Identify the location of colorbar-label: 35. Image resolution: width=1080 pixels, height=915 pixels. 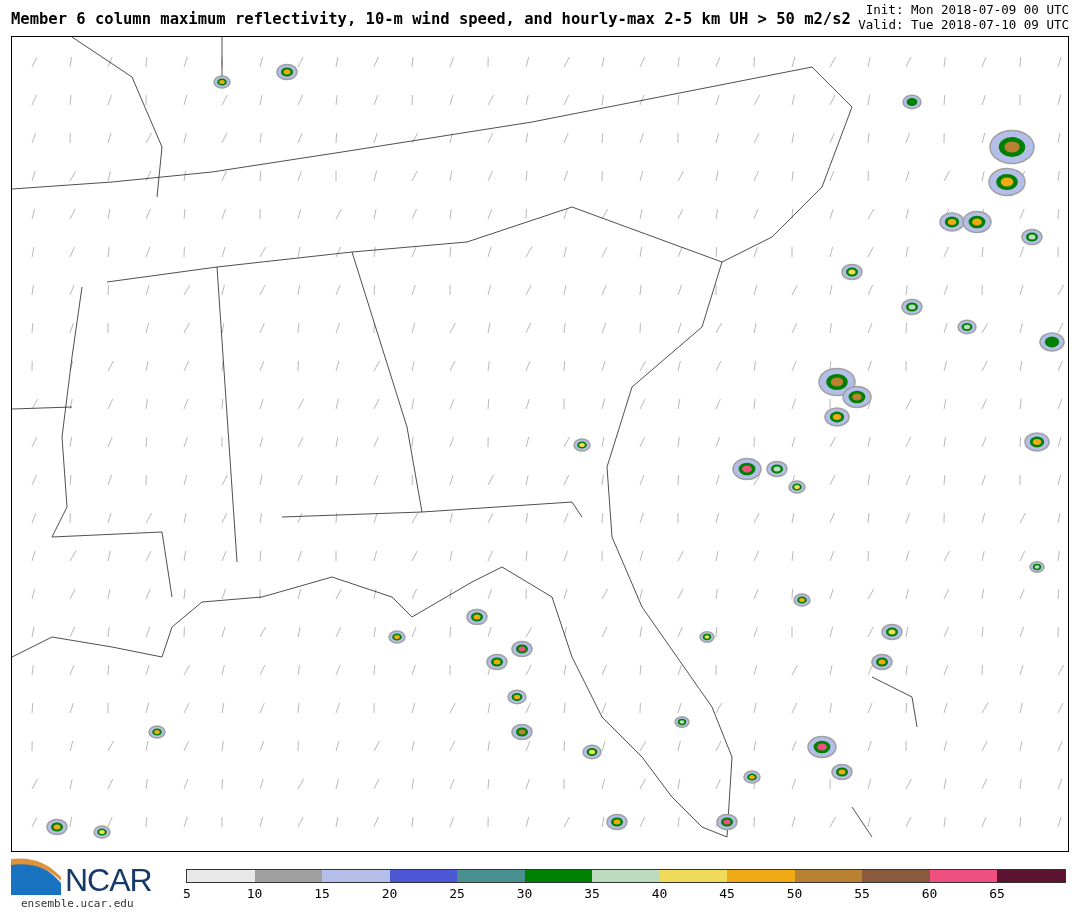
(592, 893).